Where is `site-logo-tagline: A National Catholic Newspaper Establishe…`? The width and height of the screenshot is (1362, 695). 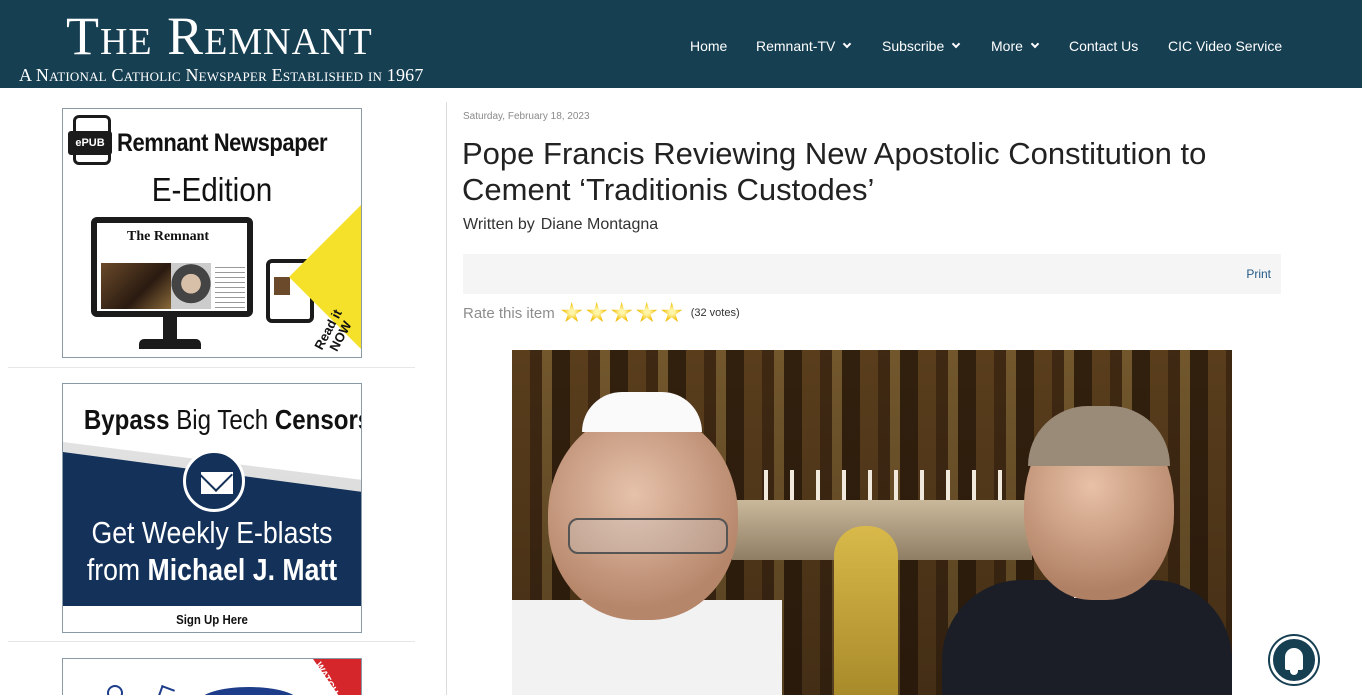
site-logo-tagline: A National Catholic Newspaper Establishe… is located at coordinates (221, 75).